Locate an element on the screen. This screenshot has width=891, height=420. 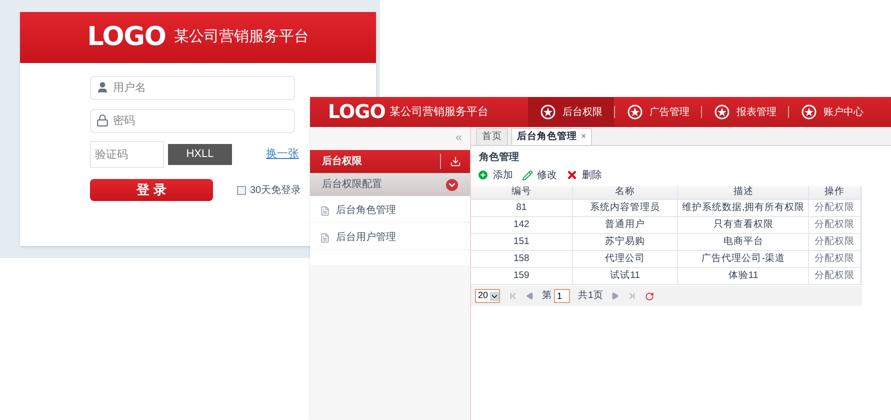
nav-tab: 账户中心 is located at coordinates (832, 112).